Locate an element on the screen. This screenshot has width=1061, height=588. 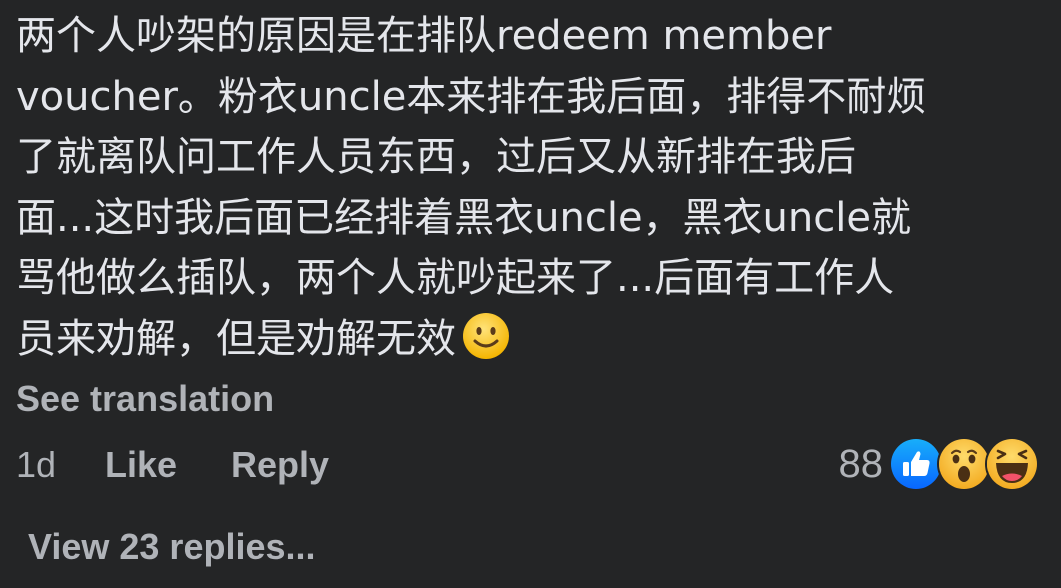
comment-line-last: 员来劝解，但是劝解无效 is located at coordinates (516, 343).